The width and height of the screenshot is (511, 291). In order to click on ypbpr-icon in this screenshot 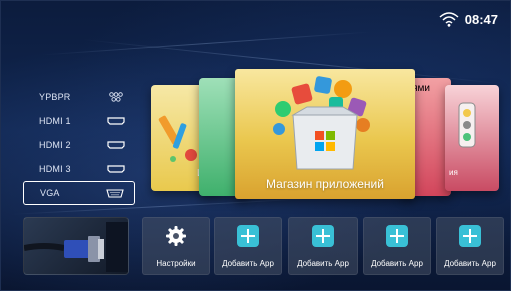, I will do `click(116, 97)`.